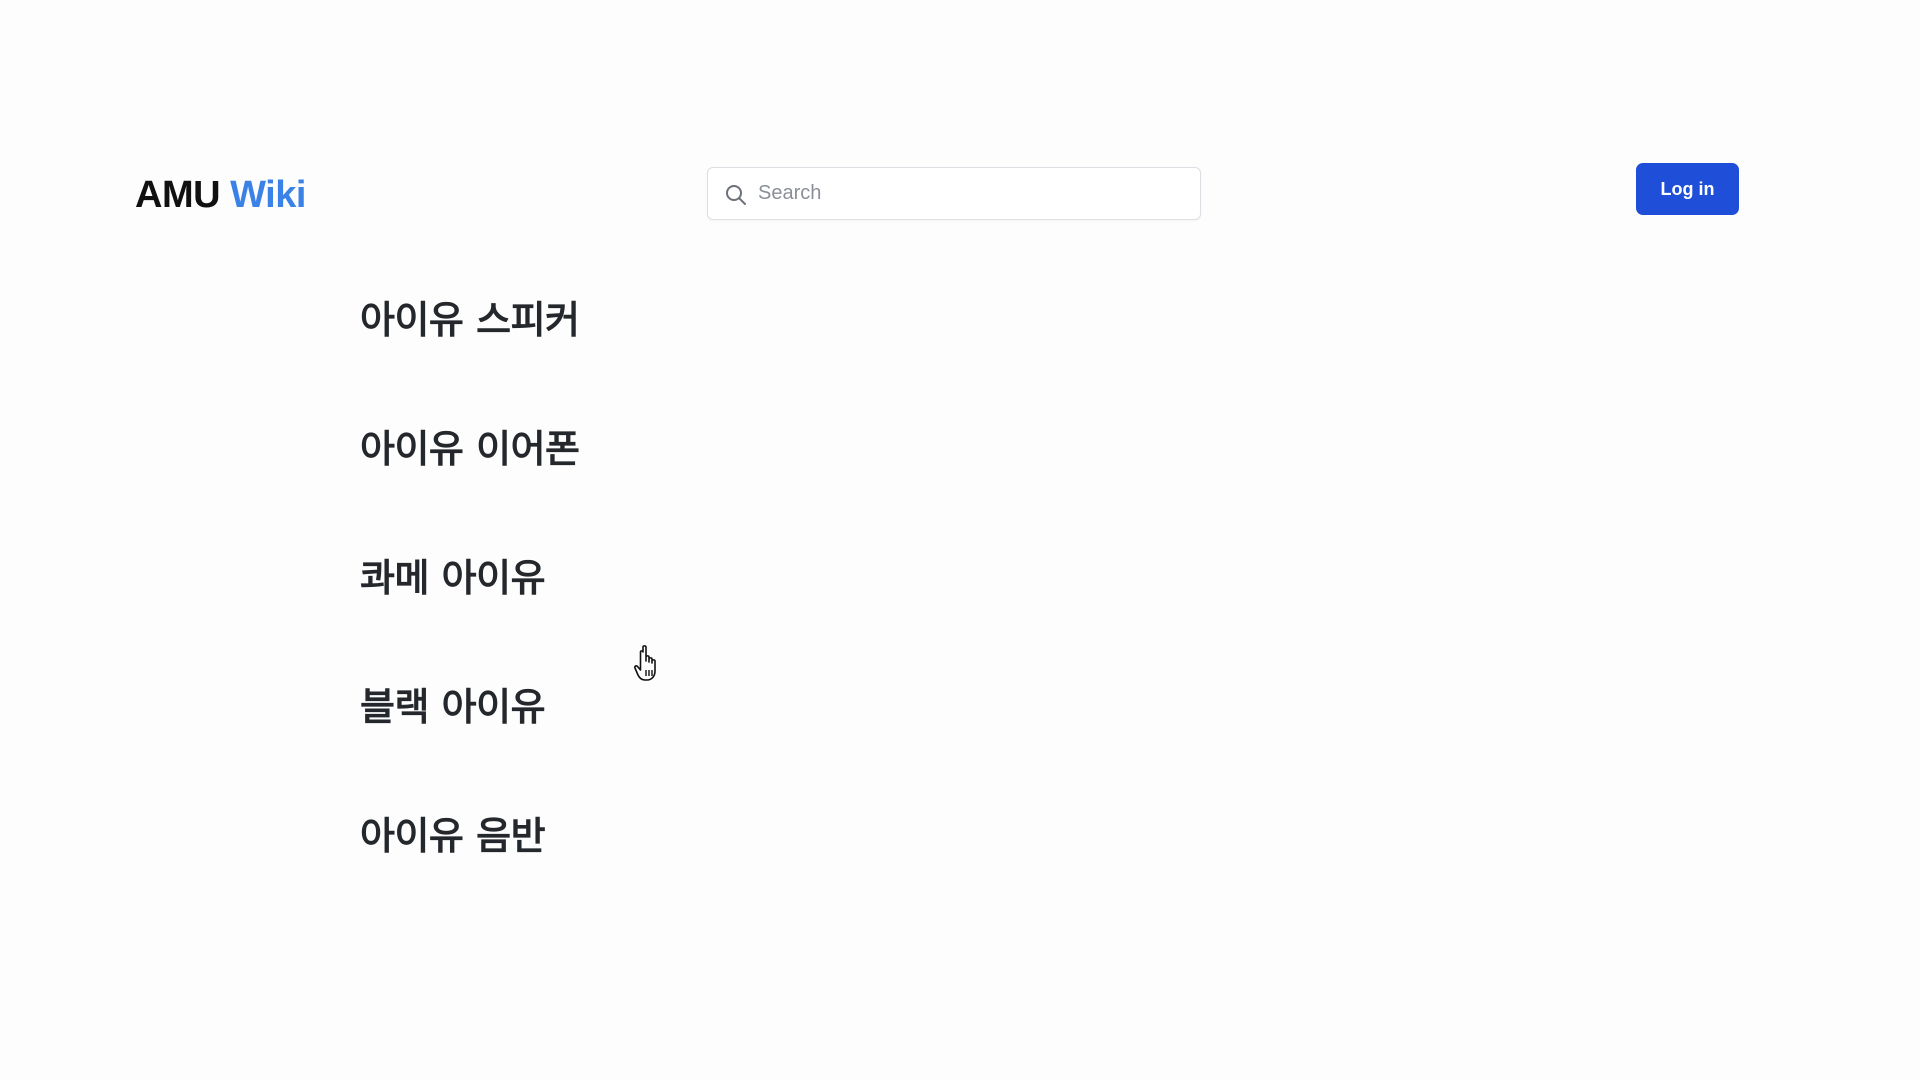 The width and height of the screenshot is (1920, 1080). I want to click on logo-main-text: AMU, so click(178, 195).